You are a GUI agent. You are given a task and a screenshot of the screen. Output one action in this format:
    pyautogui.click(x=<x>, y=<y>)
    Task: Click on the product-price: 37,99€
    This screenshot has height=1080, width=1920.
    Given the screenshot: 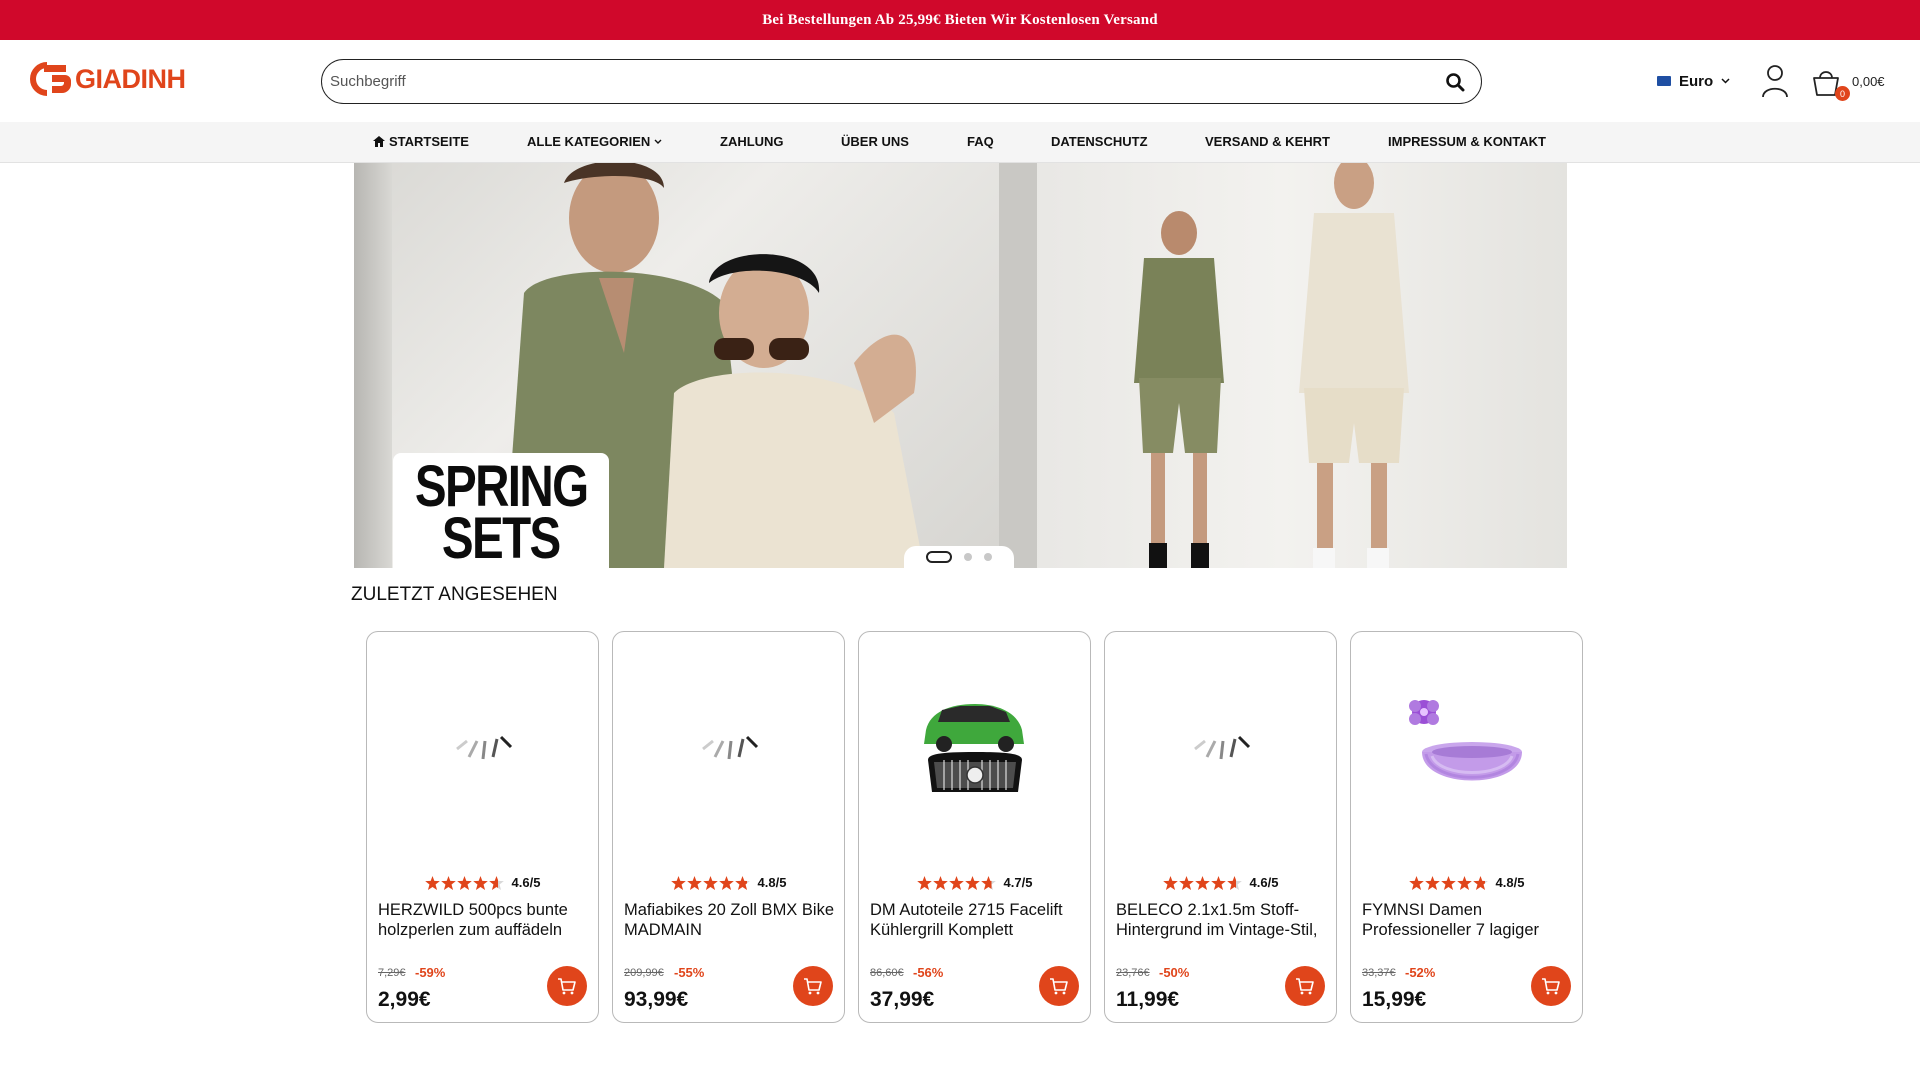 What is the action you would take?
    pyautogui.click(x=902, y=999)
    